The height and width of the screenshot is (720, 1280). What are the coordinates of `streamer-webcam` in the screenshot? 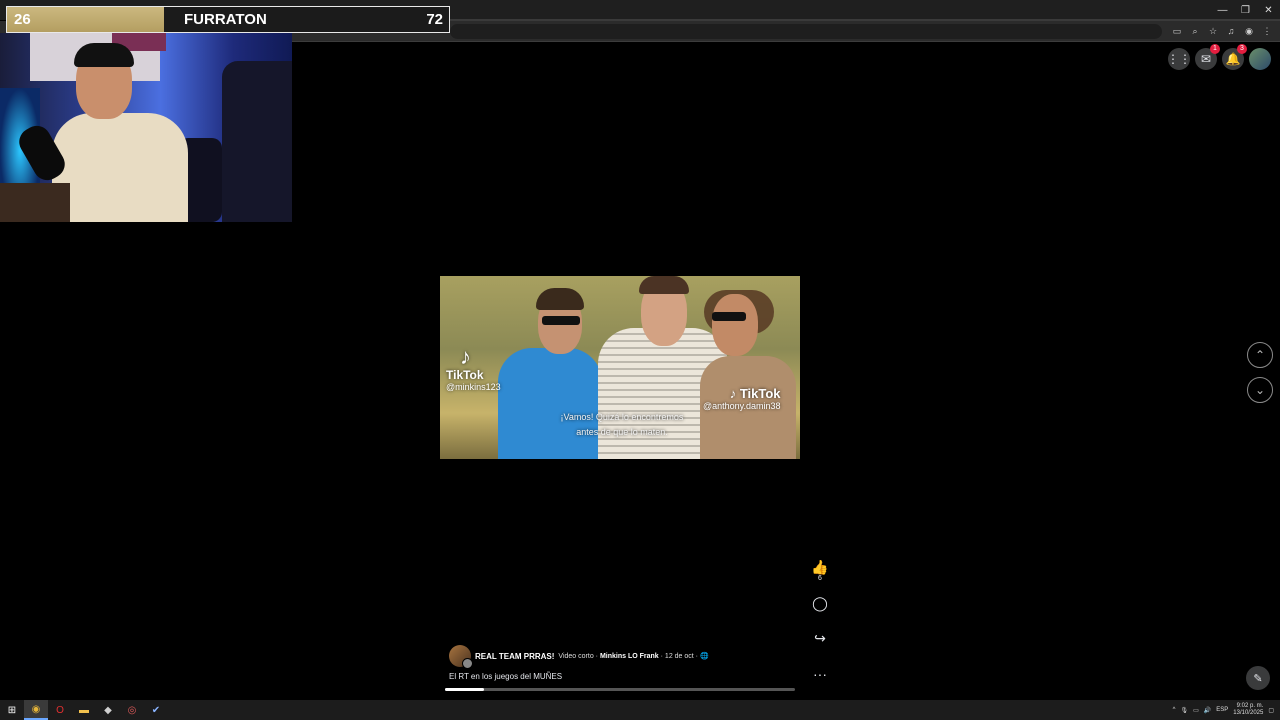 It's located at (146, 127).